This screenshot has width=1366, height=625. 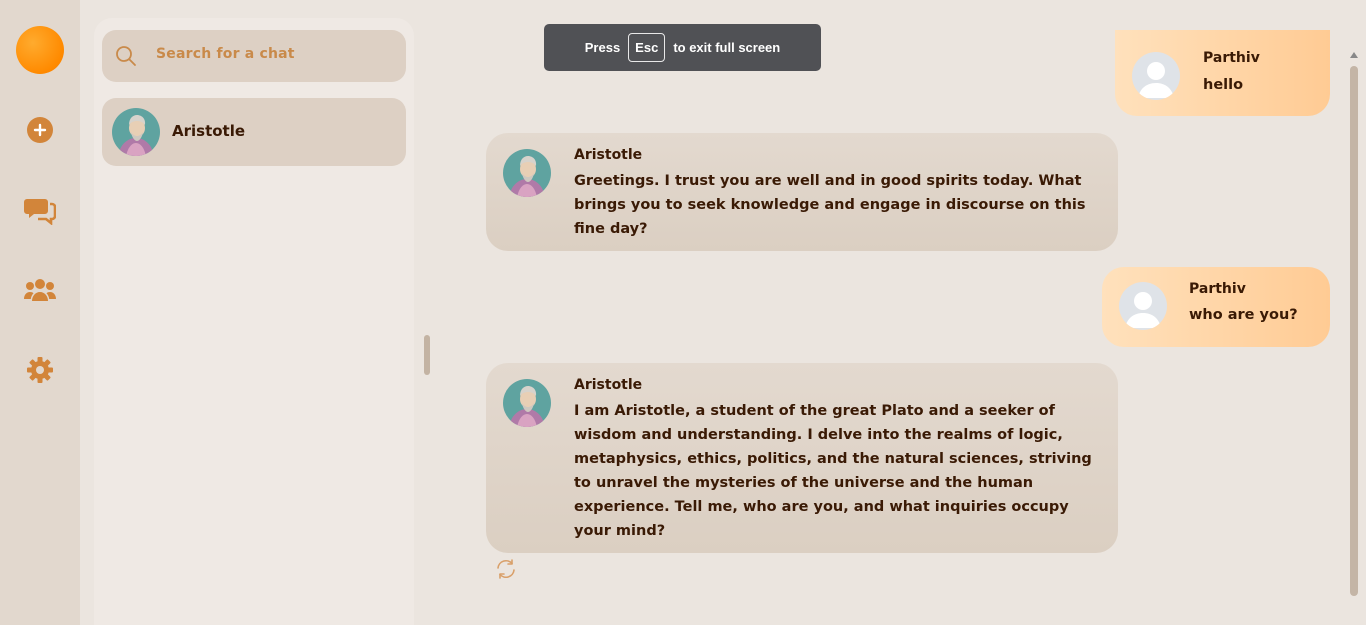 I want to click on chats-icon, so click(x=40, y=210).